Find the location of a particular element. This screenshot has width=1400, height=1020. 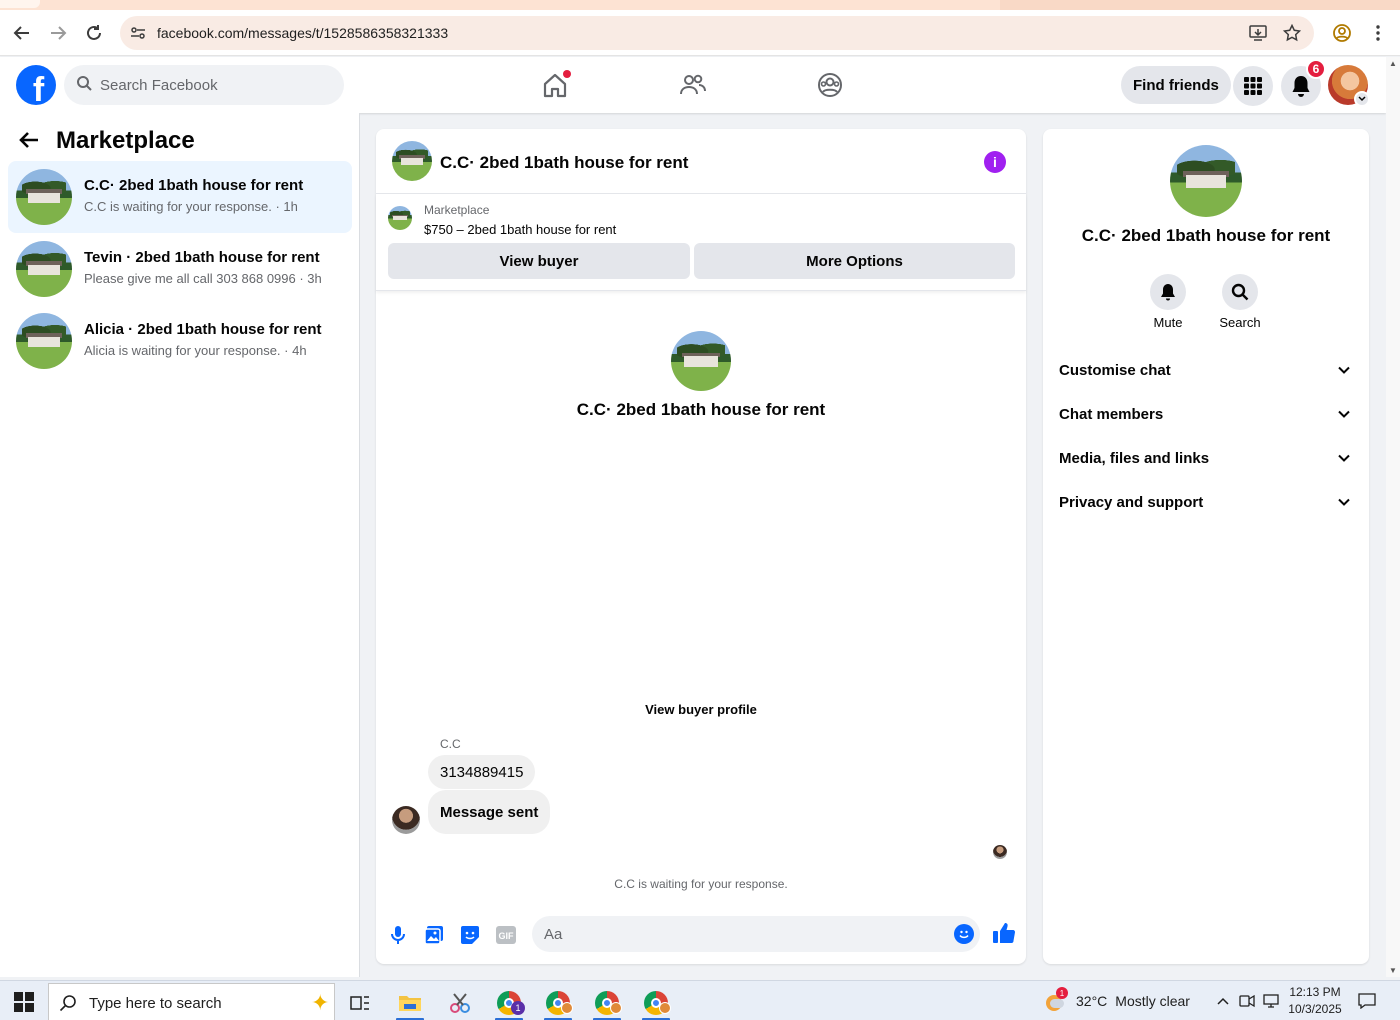

page-scrollbar: ▲ ▼ is located at coordinates (1393, 517).